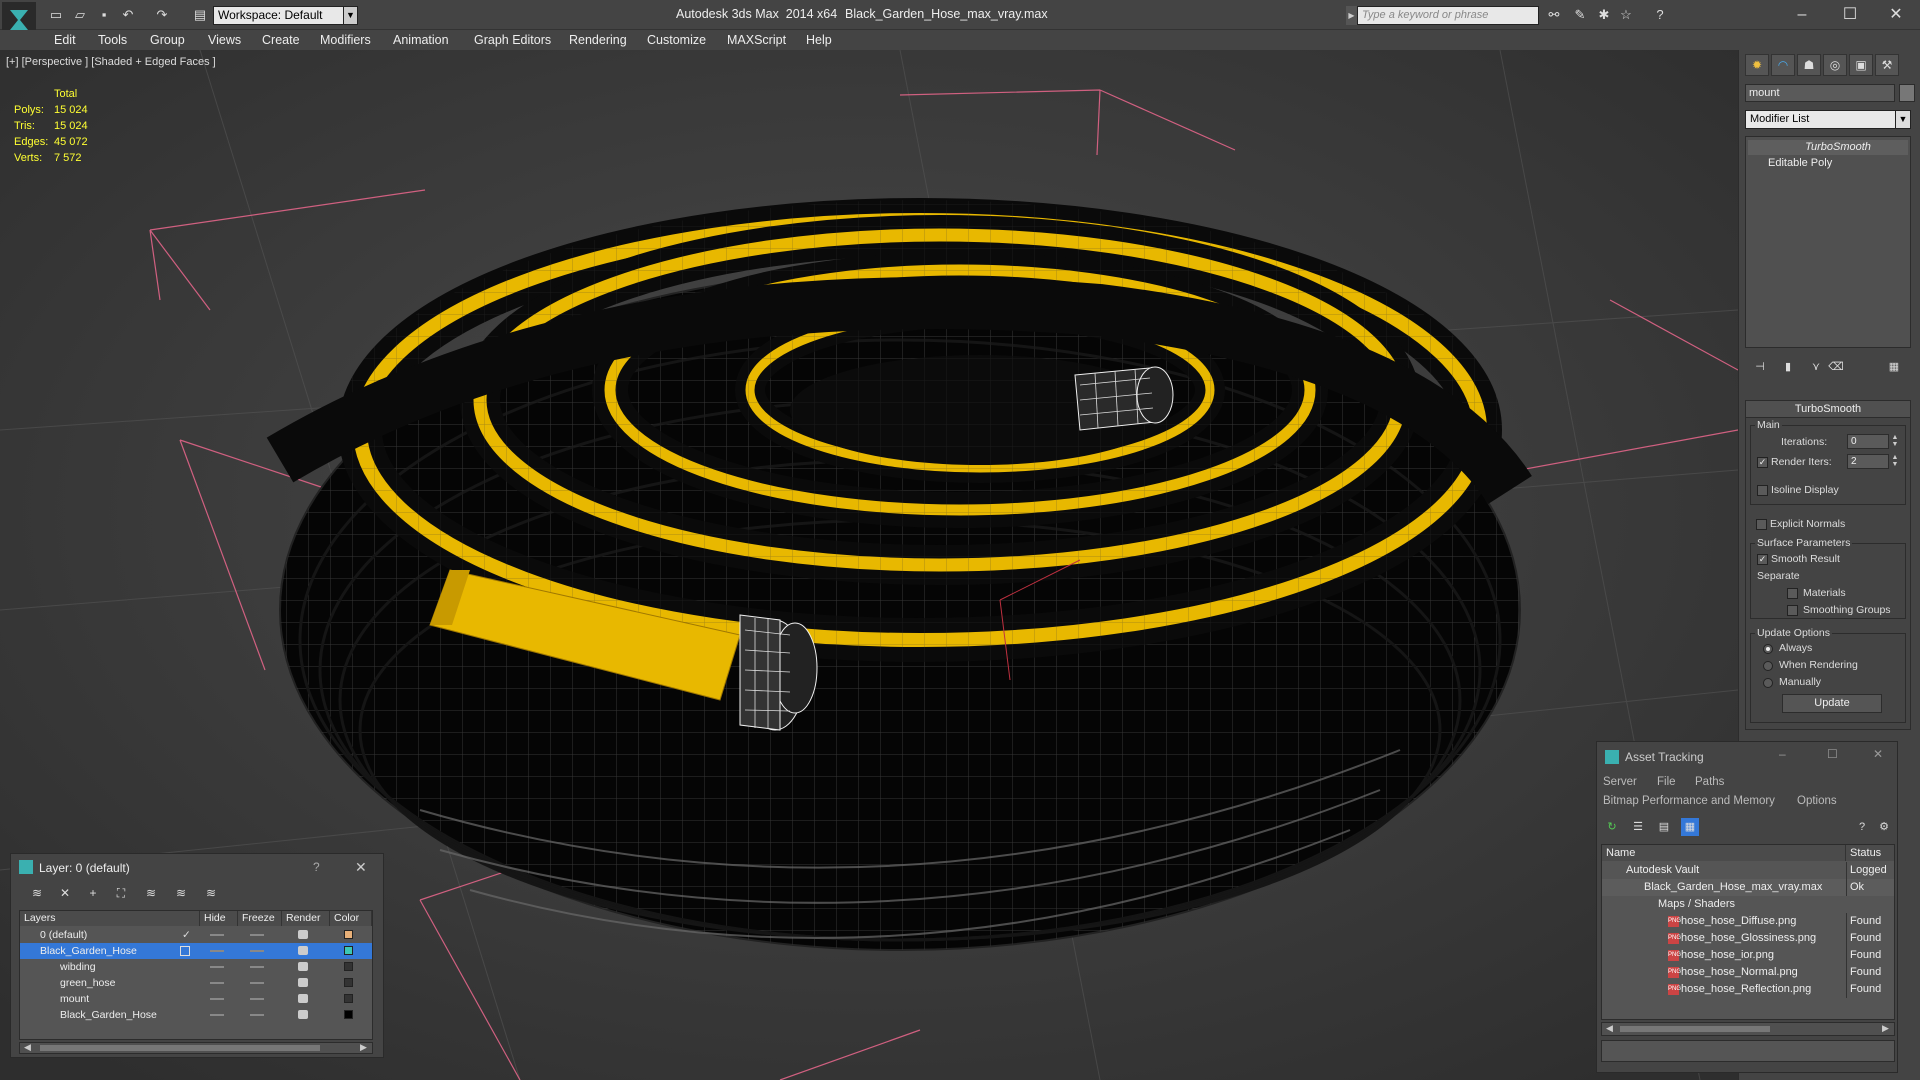  What do you see at coordinates (110, 918) in the screenshot?
I see `column-header-layers: Layers` at bounding box center [110, 918].